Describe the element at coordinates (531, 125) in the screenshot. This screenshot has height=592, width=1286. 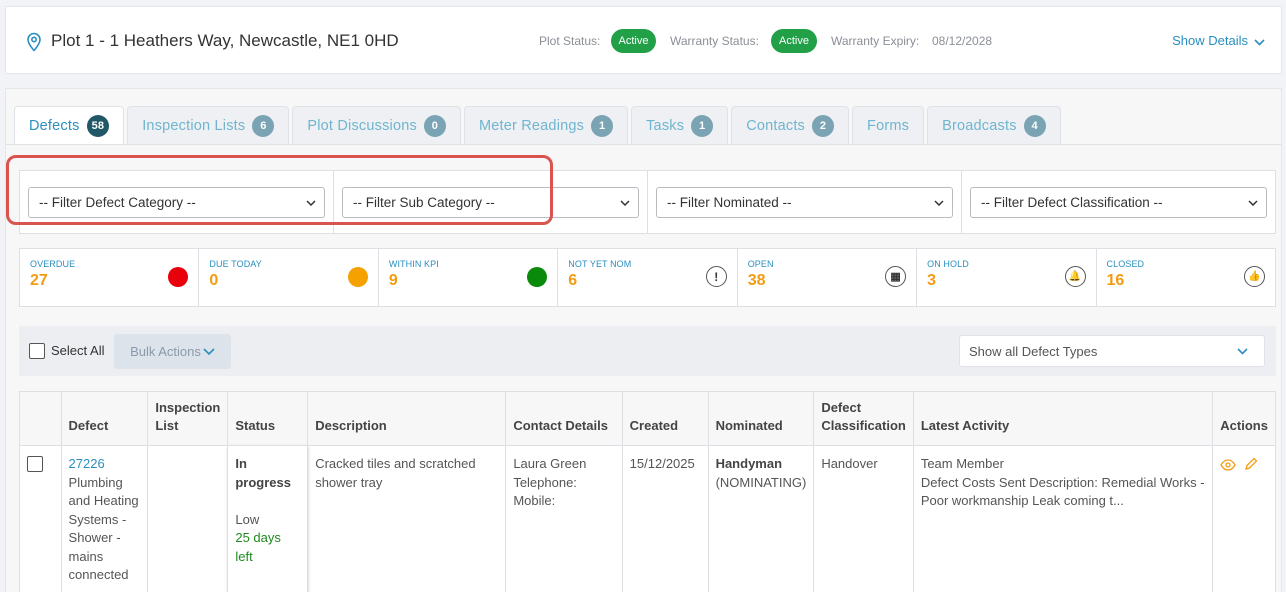
I see `tab-label: Meter Readings` at that location.